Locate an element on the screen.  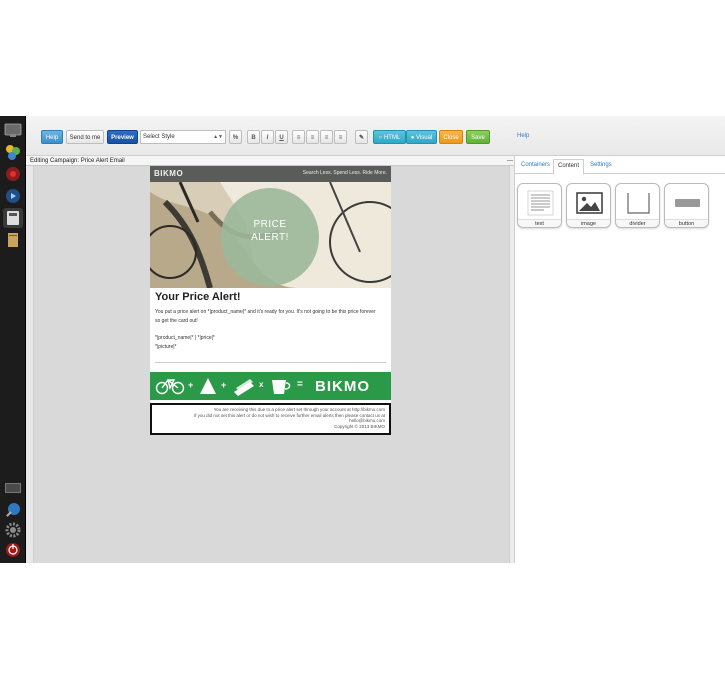
divider-block-label: divider is located at coordinates (637, 223).